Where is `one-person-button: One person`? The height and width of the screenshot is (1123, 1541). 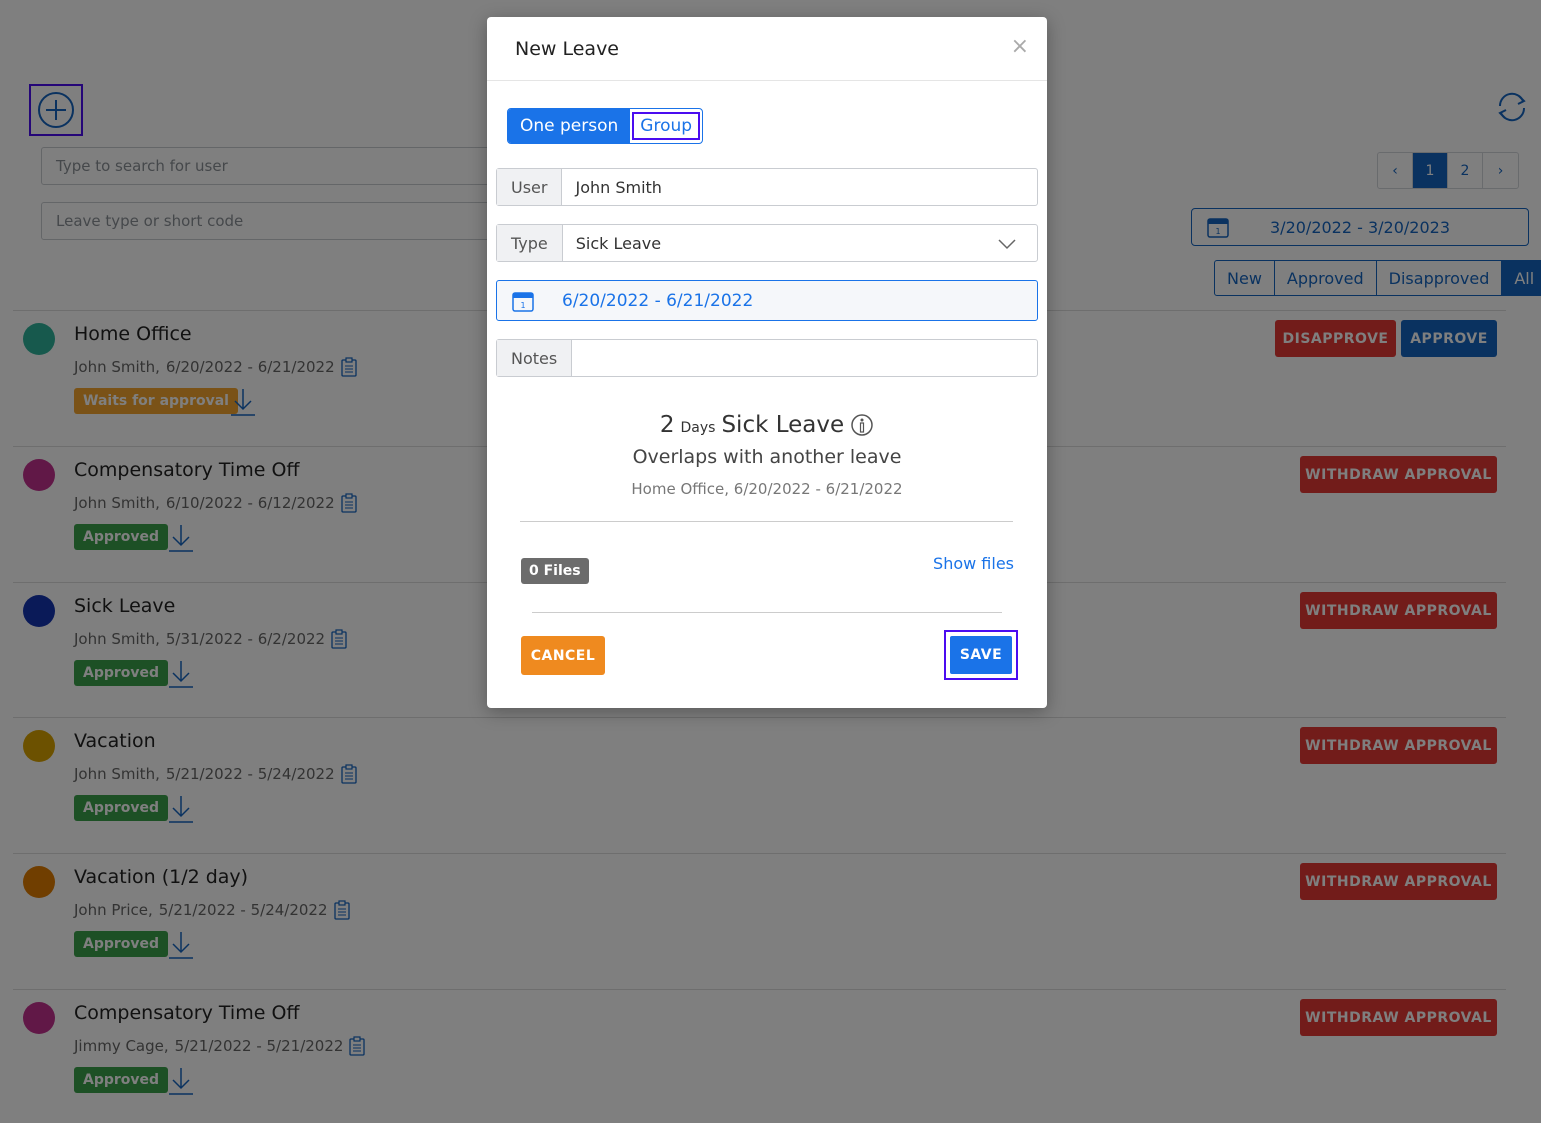 one-person-button: One person is located at coordinates (569, 126).